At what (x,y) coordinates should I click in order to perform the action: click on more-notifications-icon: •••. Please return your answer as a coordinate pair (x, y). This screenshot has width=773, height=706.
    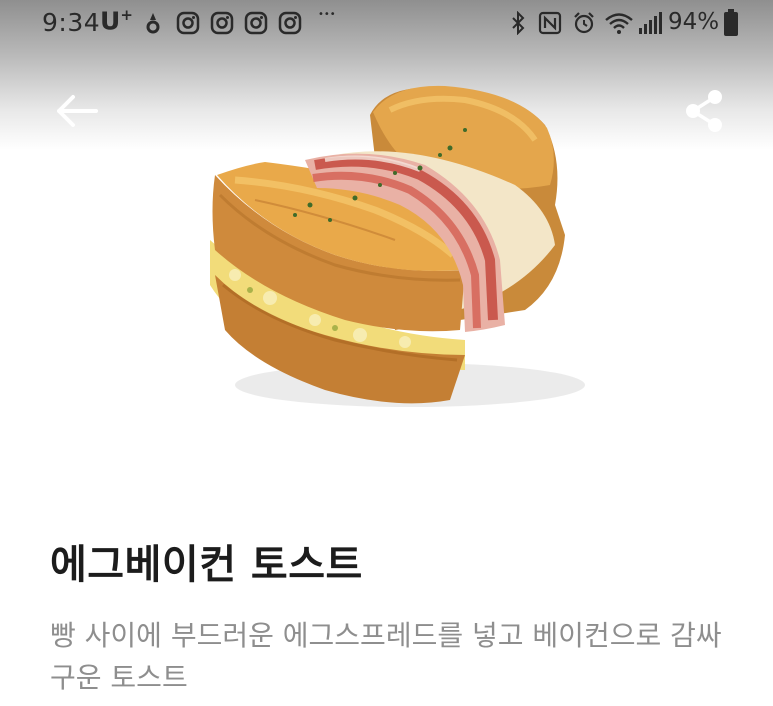
    Looking at the image, I should click on (327, 14).